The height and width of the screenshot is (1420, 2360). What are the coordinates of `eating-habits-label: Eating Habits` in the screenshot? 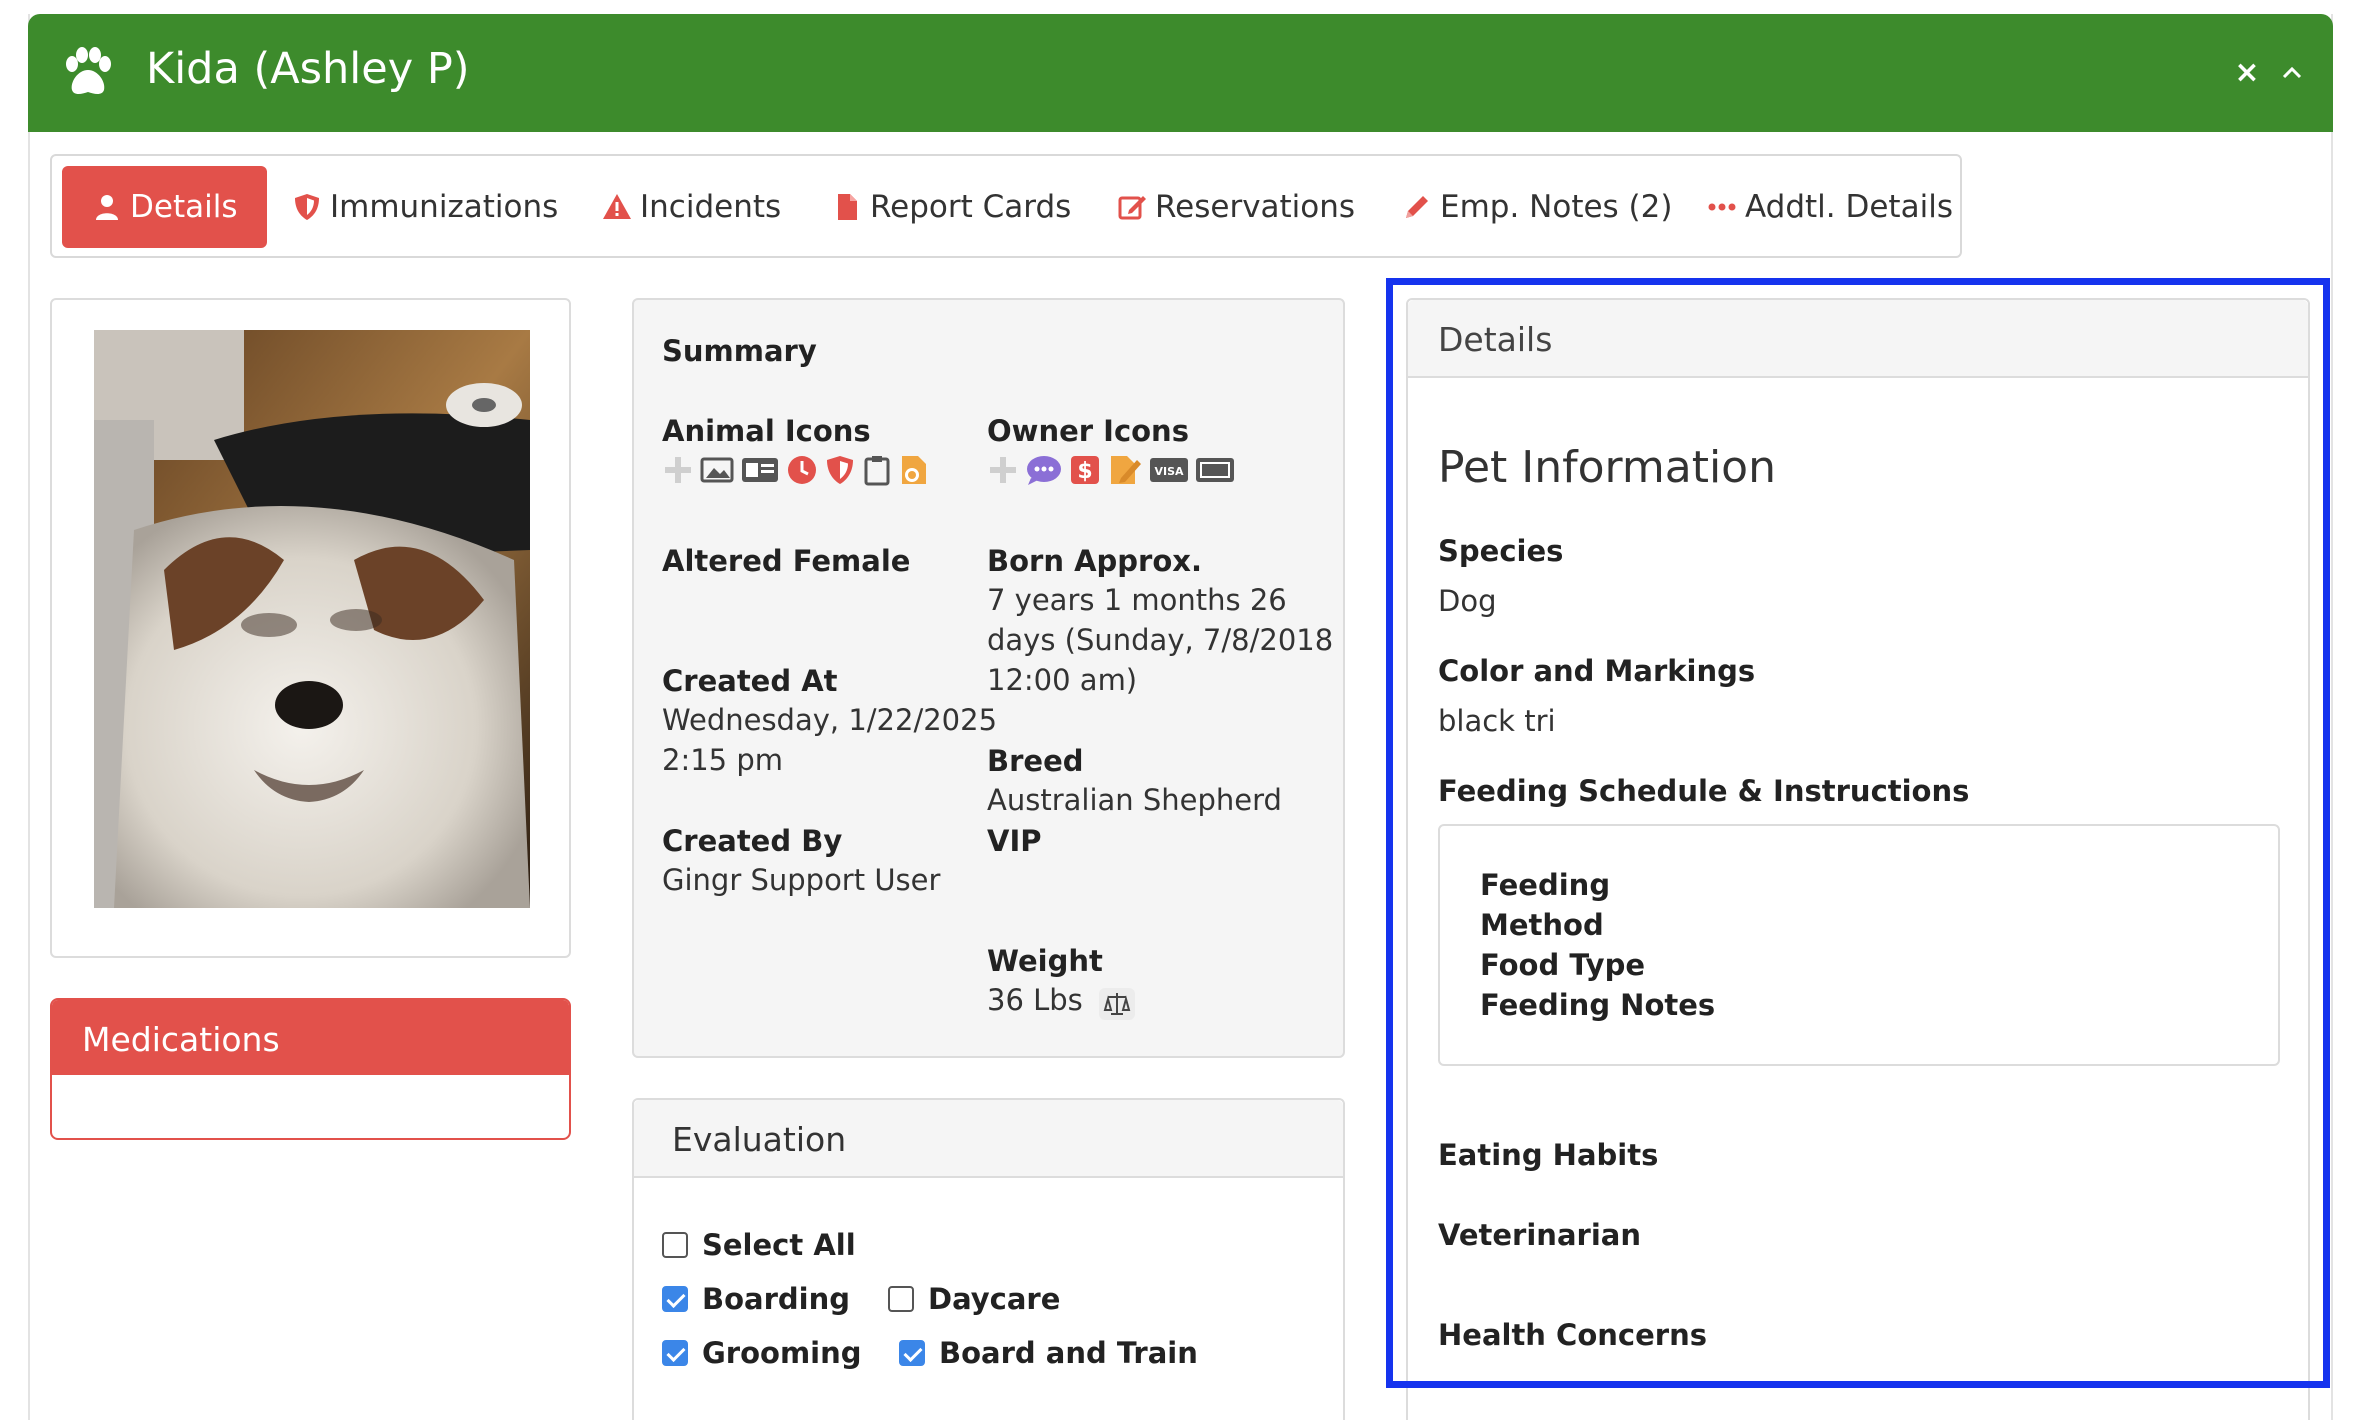 It's located at (1548, 1155).